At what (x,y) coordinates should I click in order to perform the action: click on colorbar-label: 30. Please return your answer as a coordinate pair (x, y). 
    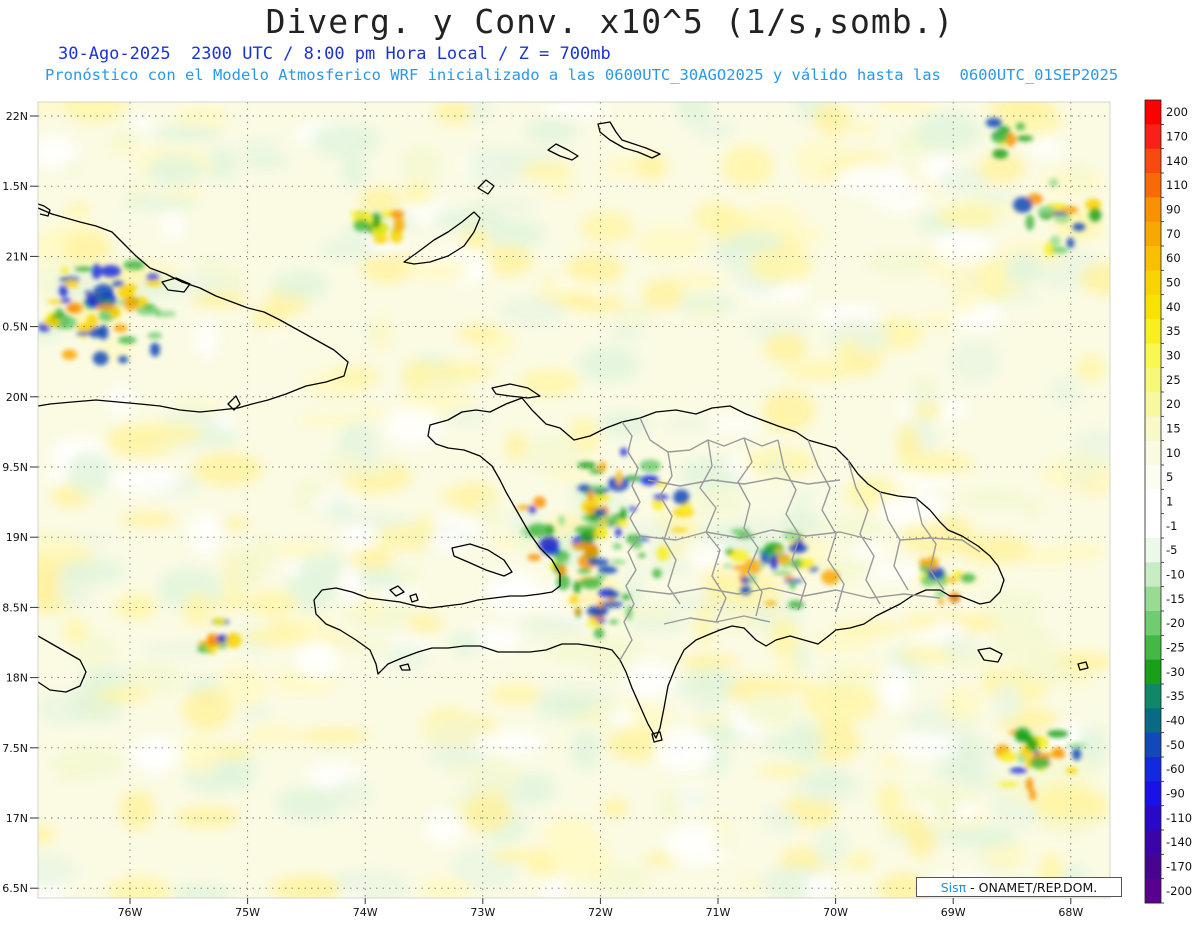
    Looking at the image, I should click on (1173, 356).